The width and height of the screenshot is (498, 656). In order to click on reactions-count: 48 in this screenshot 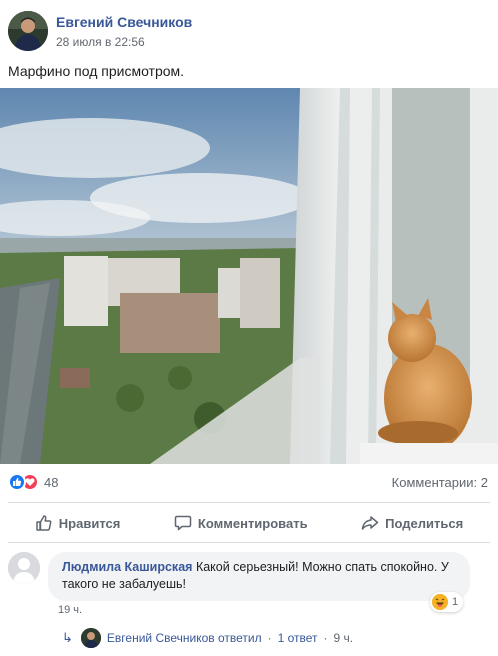, I will do `click(51, 482)`.